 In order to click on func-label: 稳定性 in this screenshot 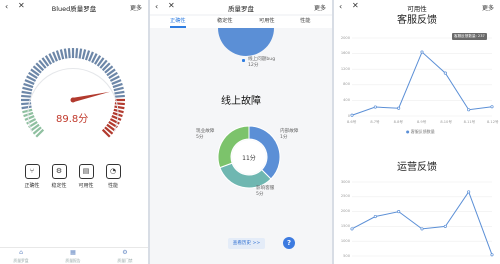, I will do `click(59, 186)`.